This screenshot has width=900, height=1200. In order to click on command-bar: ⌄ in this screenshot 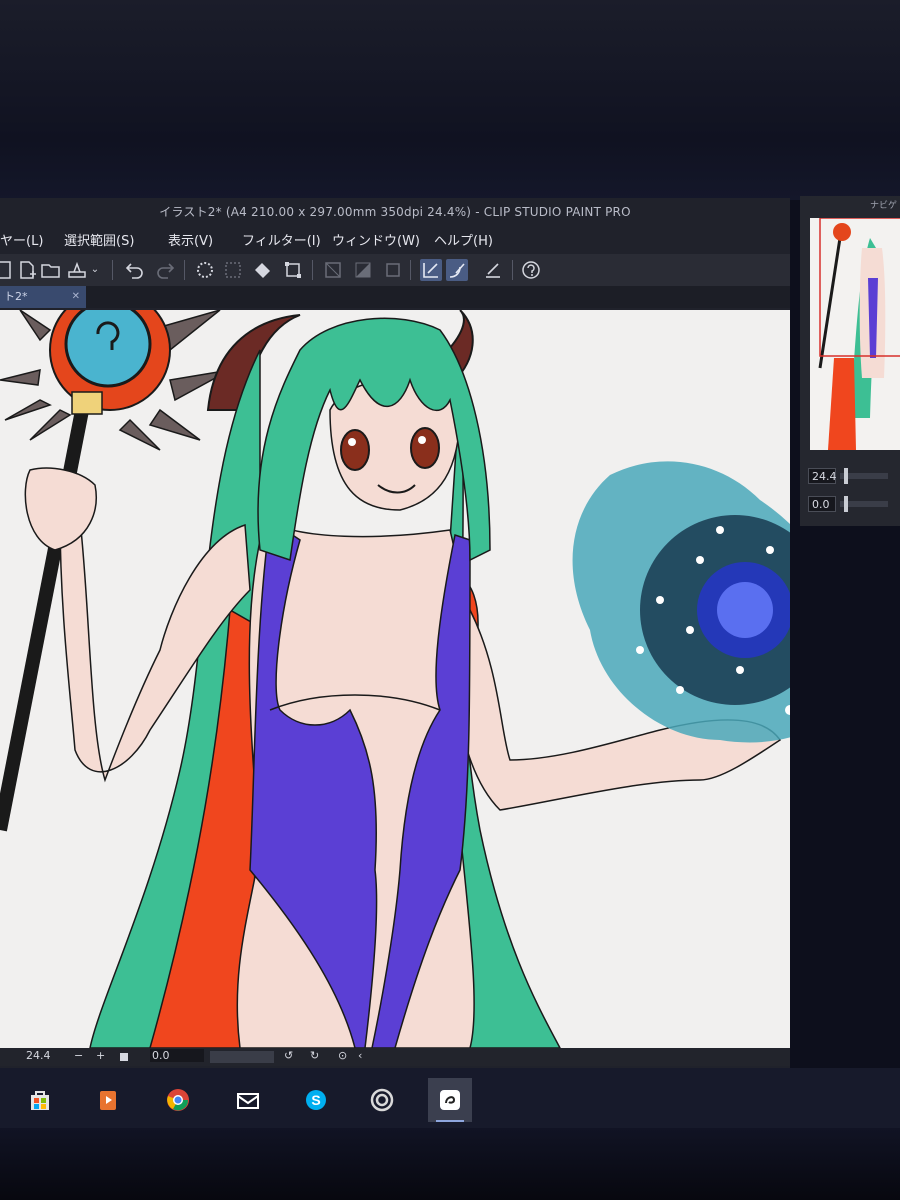, I will do `click(395, 270)`.